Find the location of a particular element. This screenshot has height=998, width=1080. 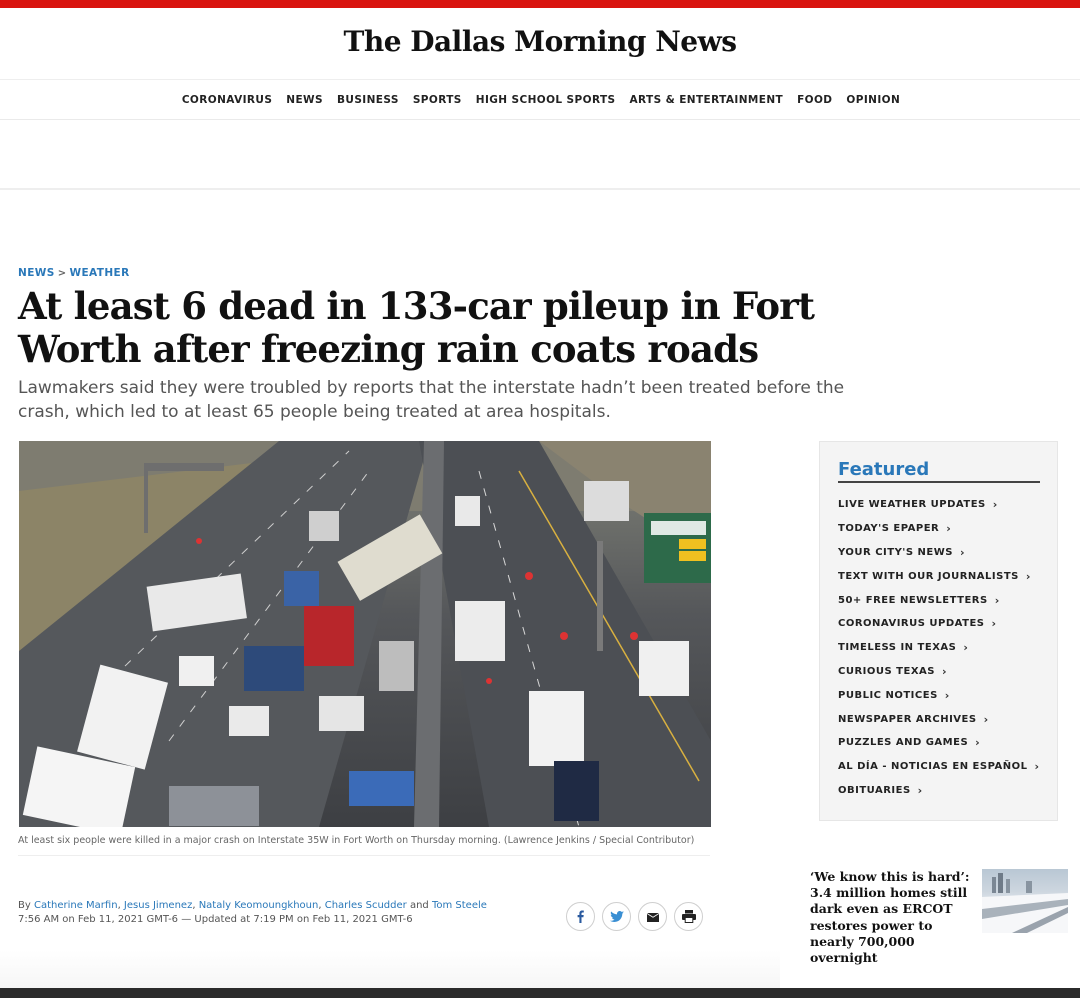

snowy-highway-thumbnail is located at coordinates (1025, 903).